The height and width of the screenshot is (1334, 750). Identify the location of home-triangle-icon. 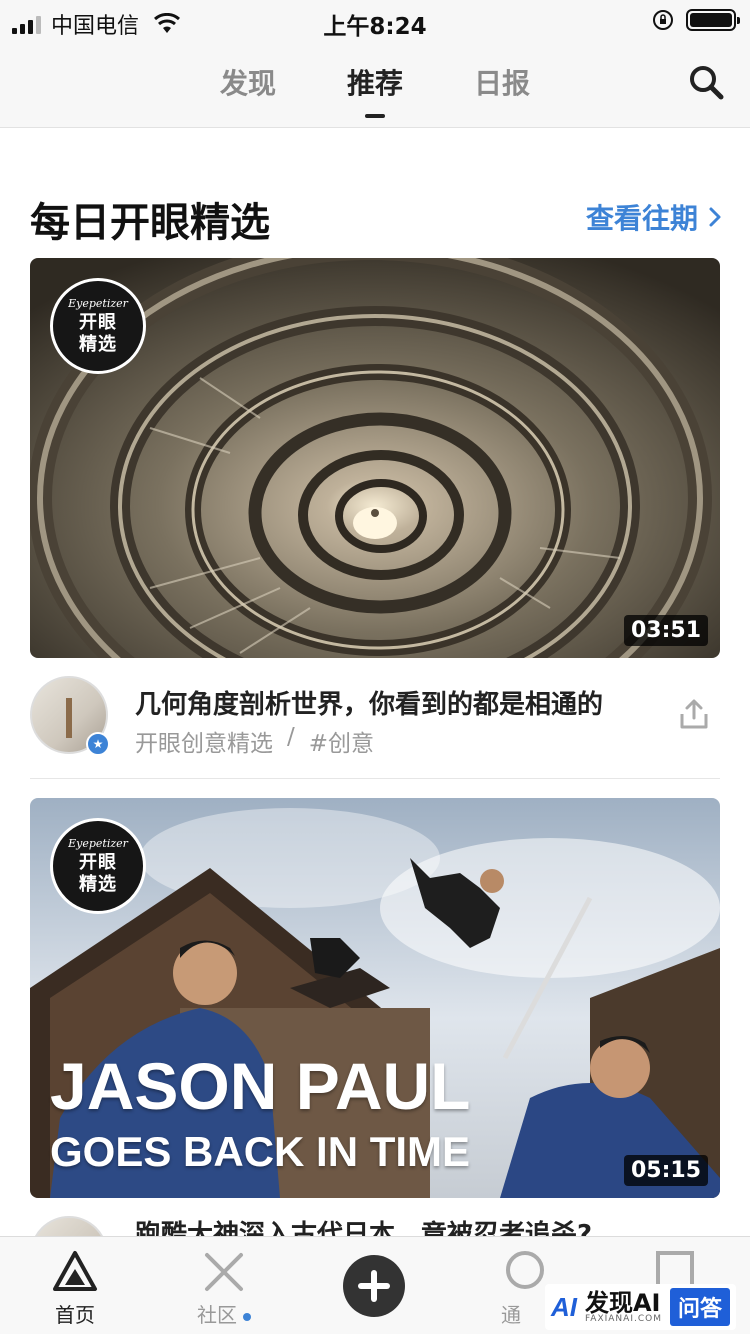
(75, 1271).